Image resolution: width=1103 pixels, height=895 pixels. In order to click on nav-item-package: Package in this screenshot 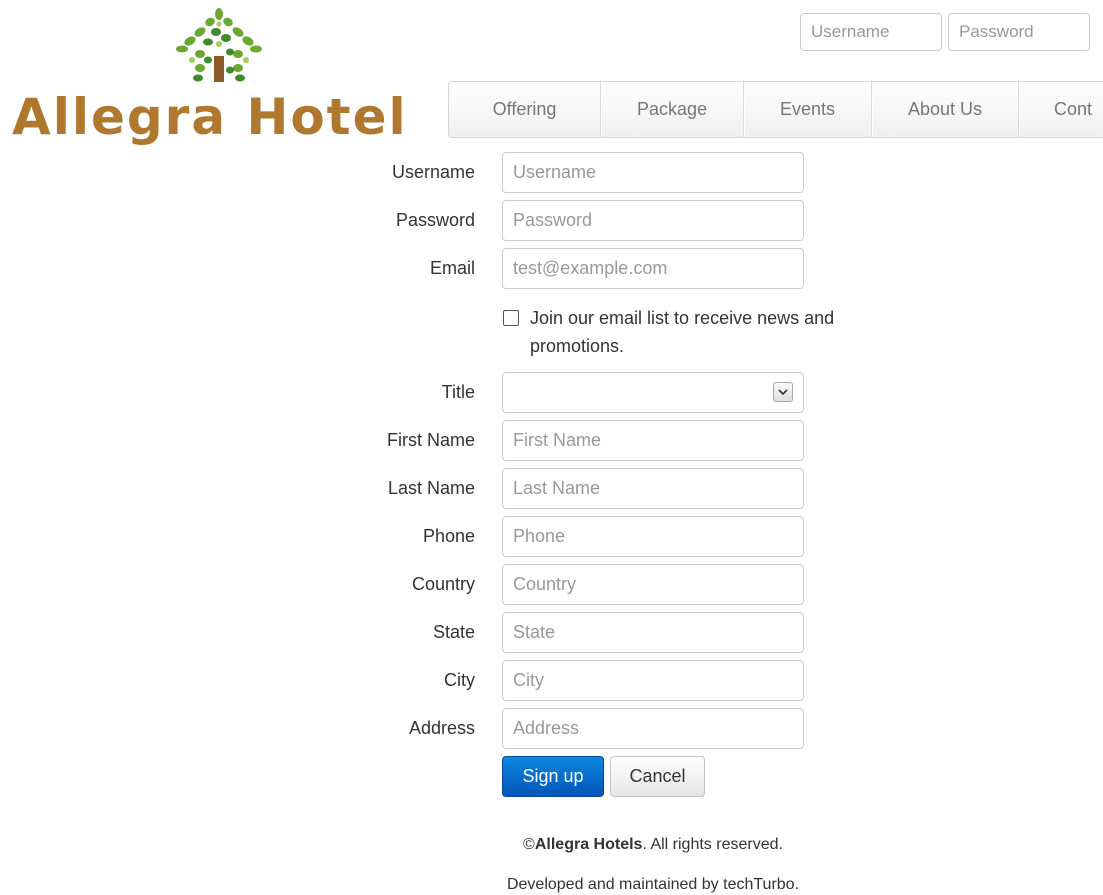, I will do `click(672, 109)`.